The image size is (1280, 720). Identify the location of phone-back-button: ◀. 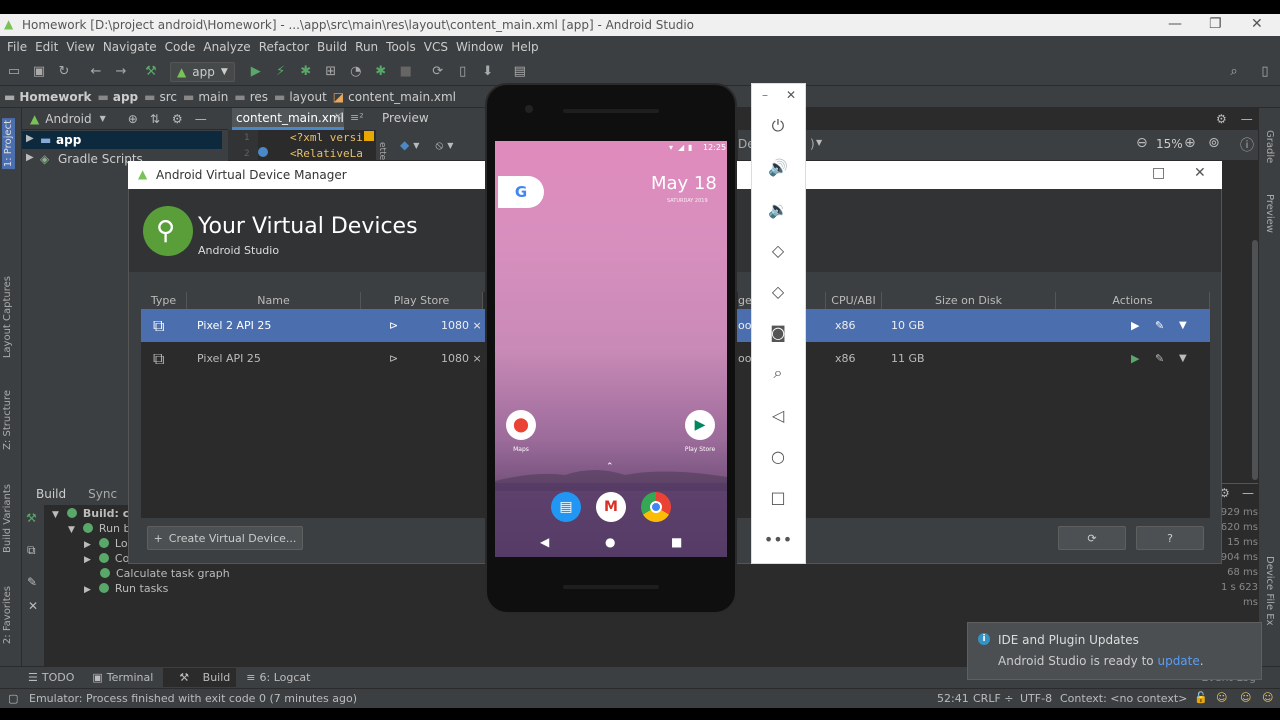
(544, 542).